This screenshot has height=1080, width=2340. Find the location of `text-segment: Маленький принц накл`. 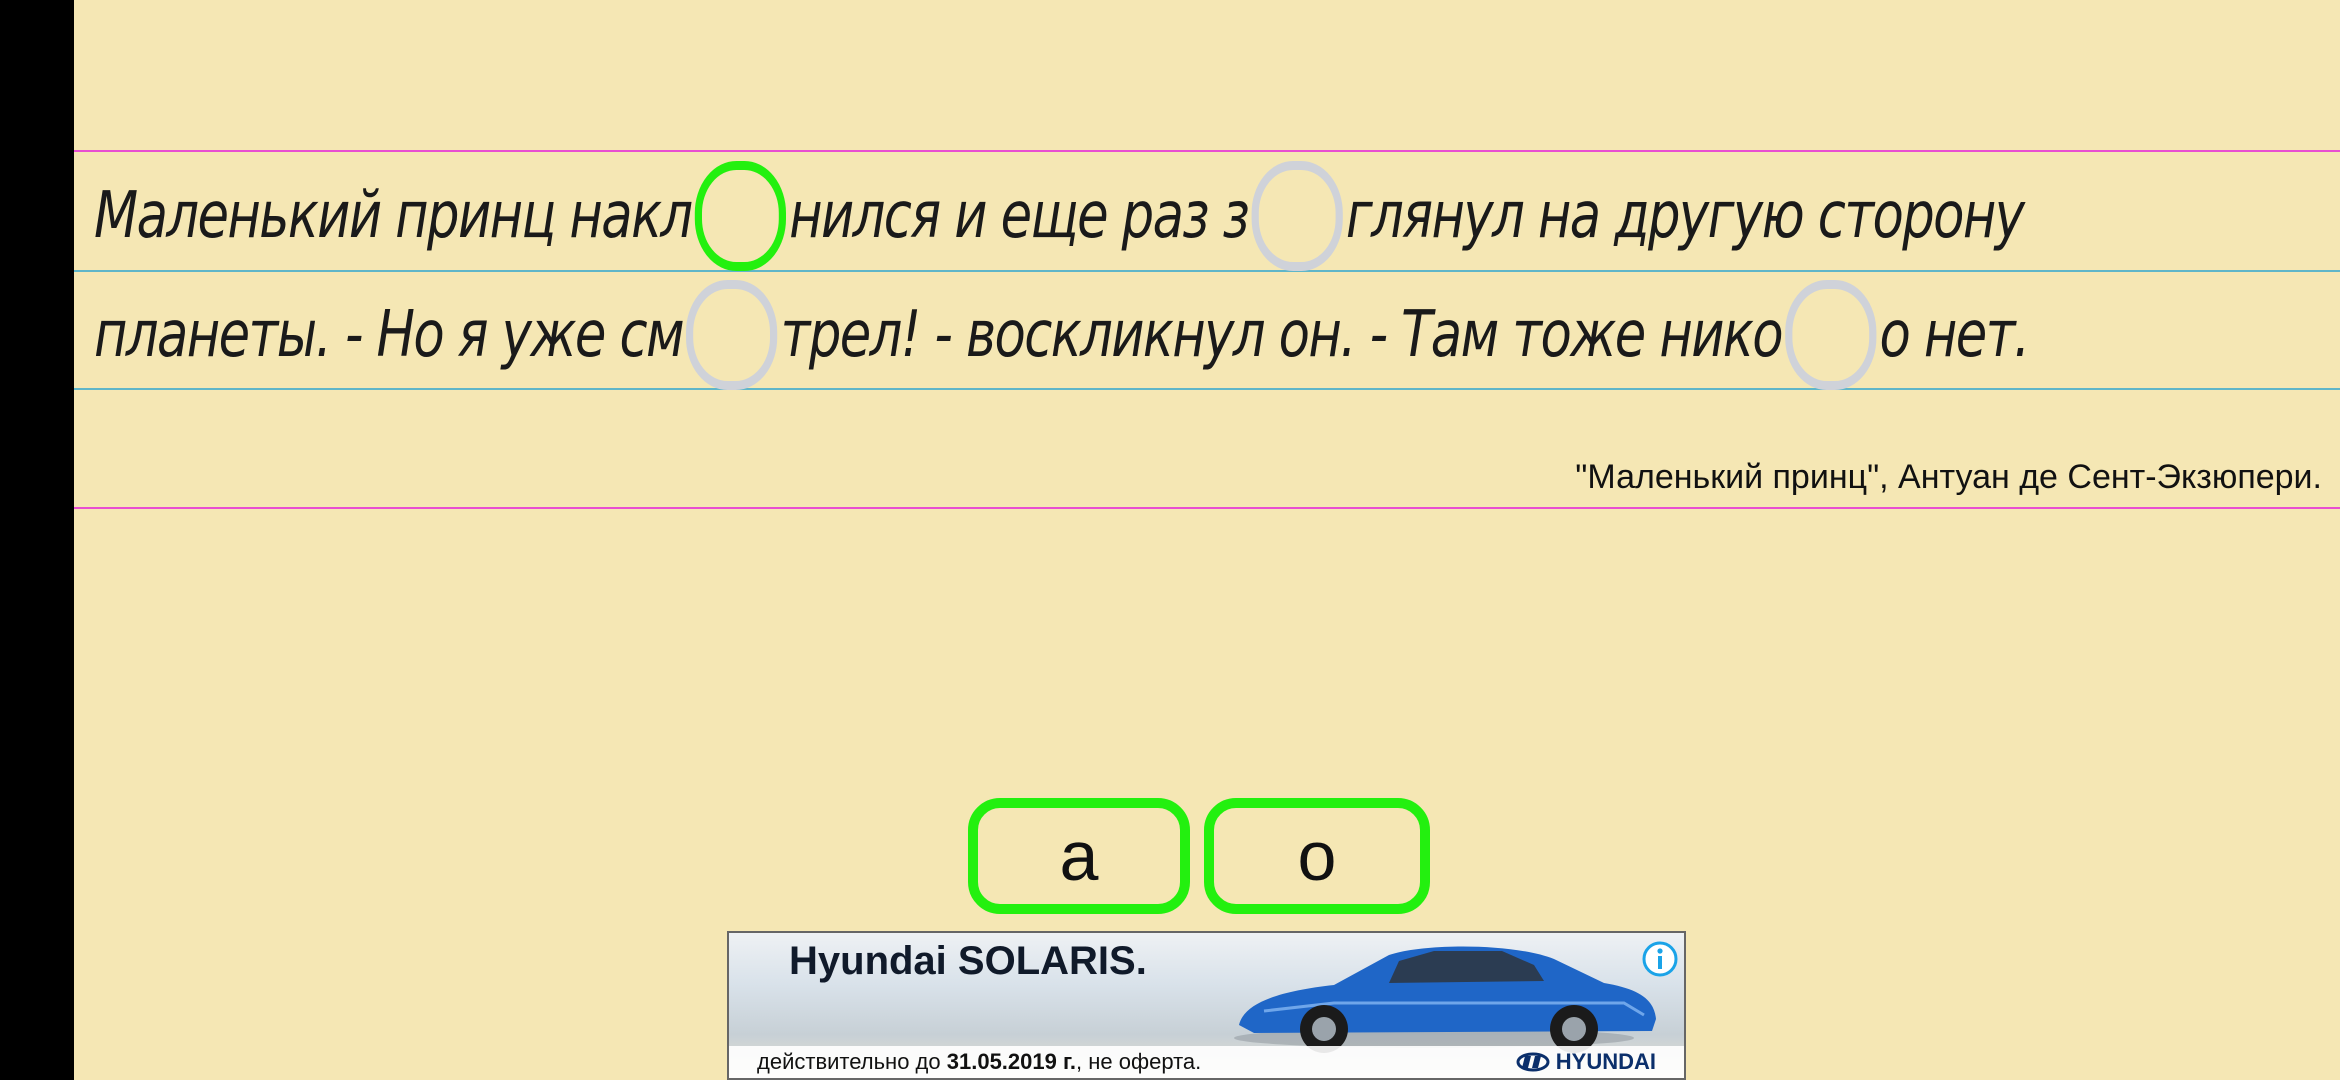

text-segment: Маленький принц накл is located at coordinates (393, 216).